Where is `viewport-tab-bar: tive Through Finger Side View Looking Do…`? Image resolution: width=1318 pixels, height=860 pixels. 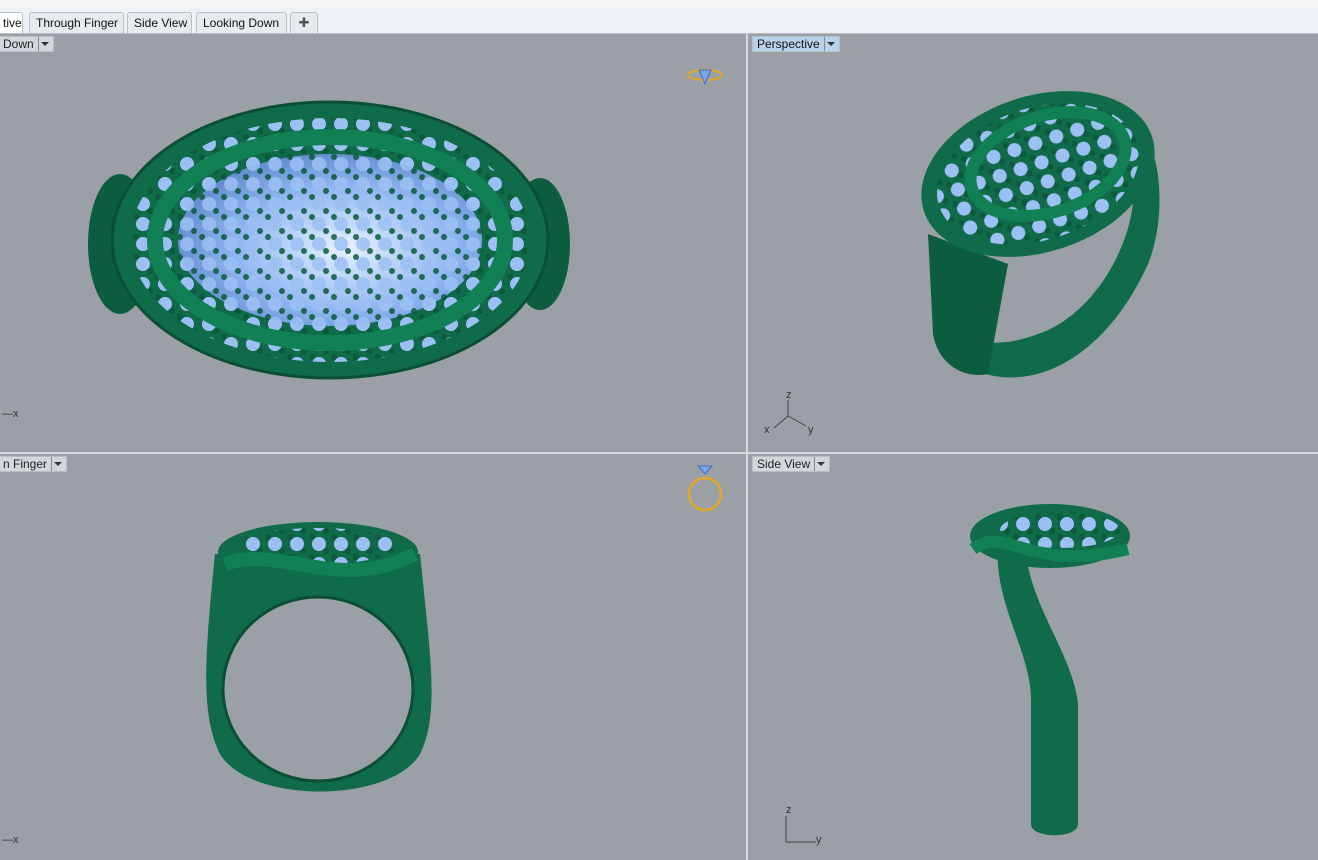
viewport-tab-bar: tive Through Finger Side View Looking Do… is located at coordinates (659, 17).